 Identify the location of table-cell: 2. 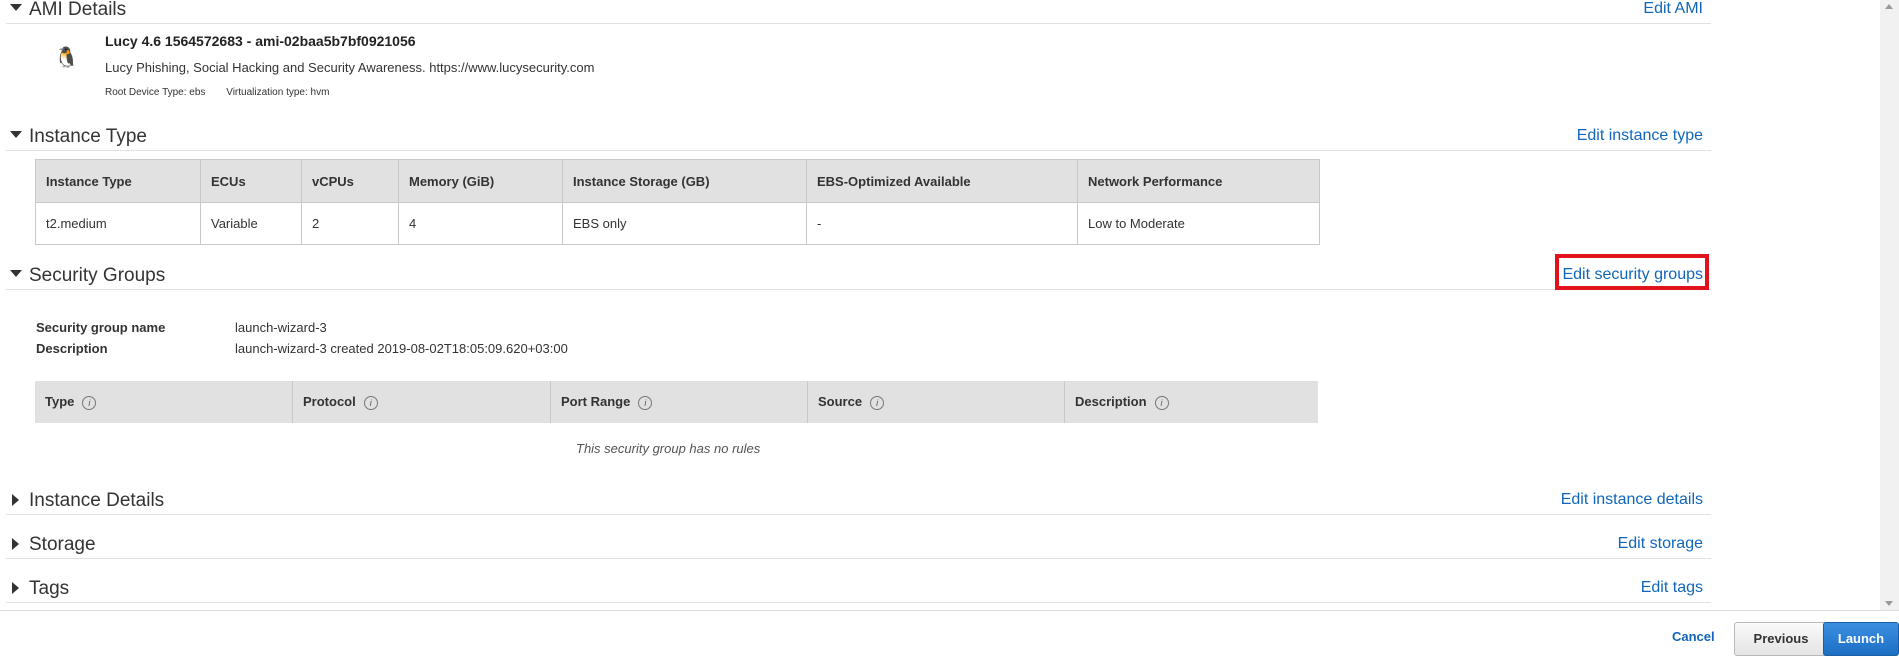
(350, 223).